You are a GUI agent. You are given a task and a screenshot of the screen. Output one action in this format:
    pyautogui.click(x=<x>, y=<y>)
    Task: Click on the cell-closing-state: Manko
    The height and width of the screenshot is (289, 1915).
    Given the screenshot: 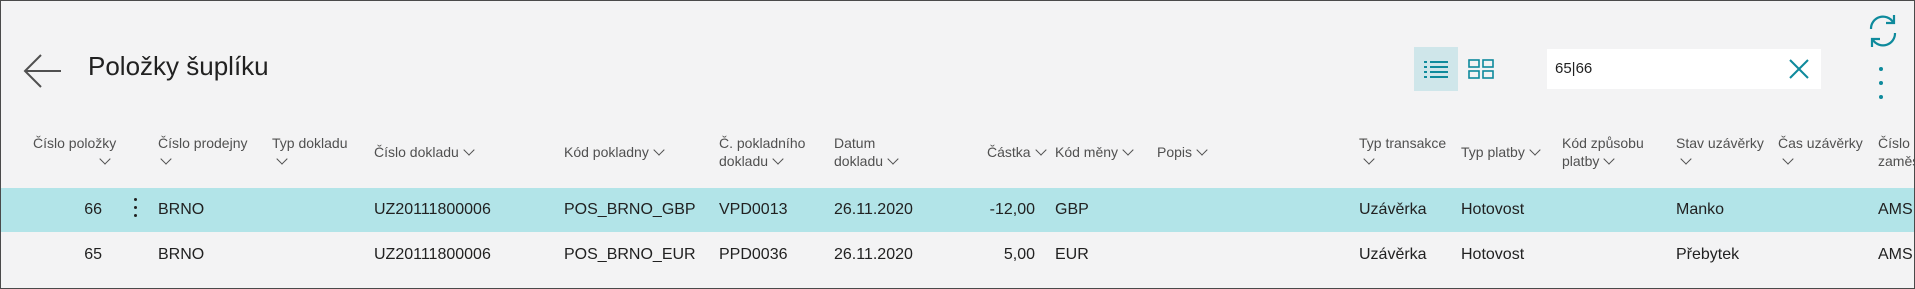 What is the action you would take?
    pyautogui.click(x=1700, y=209)
    